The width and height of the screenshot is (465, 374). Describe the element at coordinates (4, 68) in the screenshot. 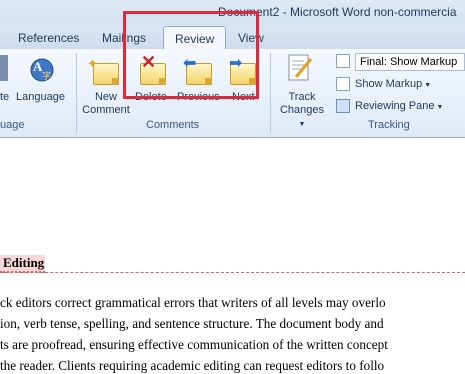

I see `translate-icon` at that location.